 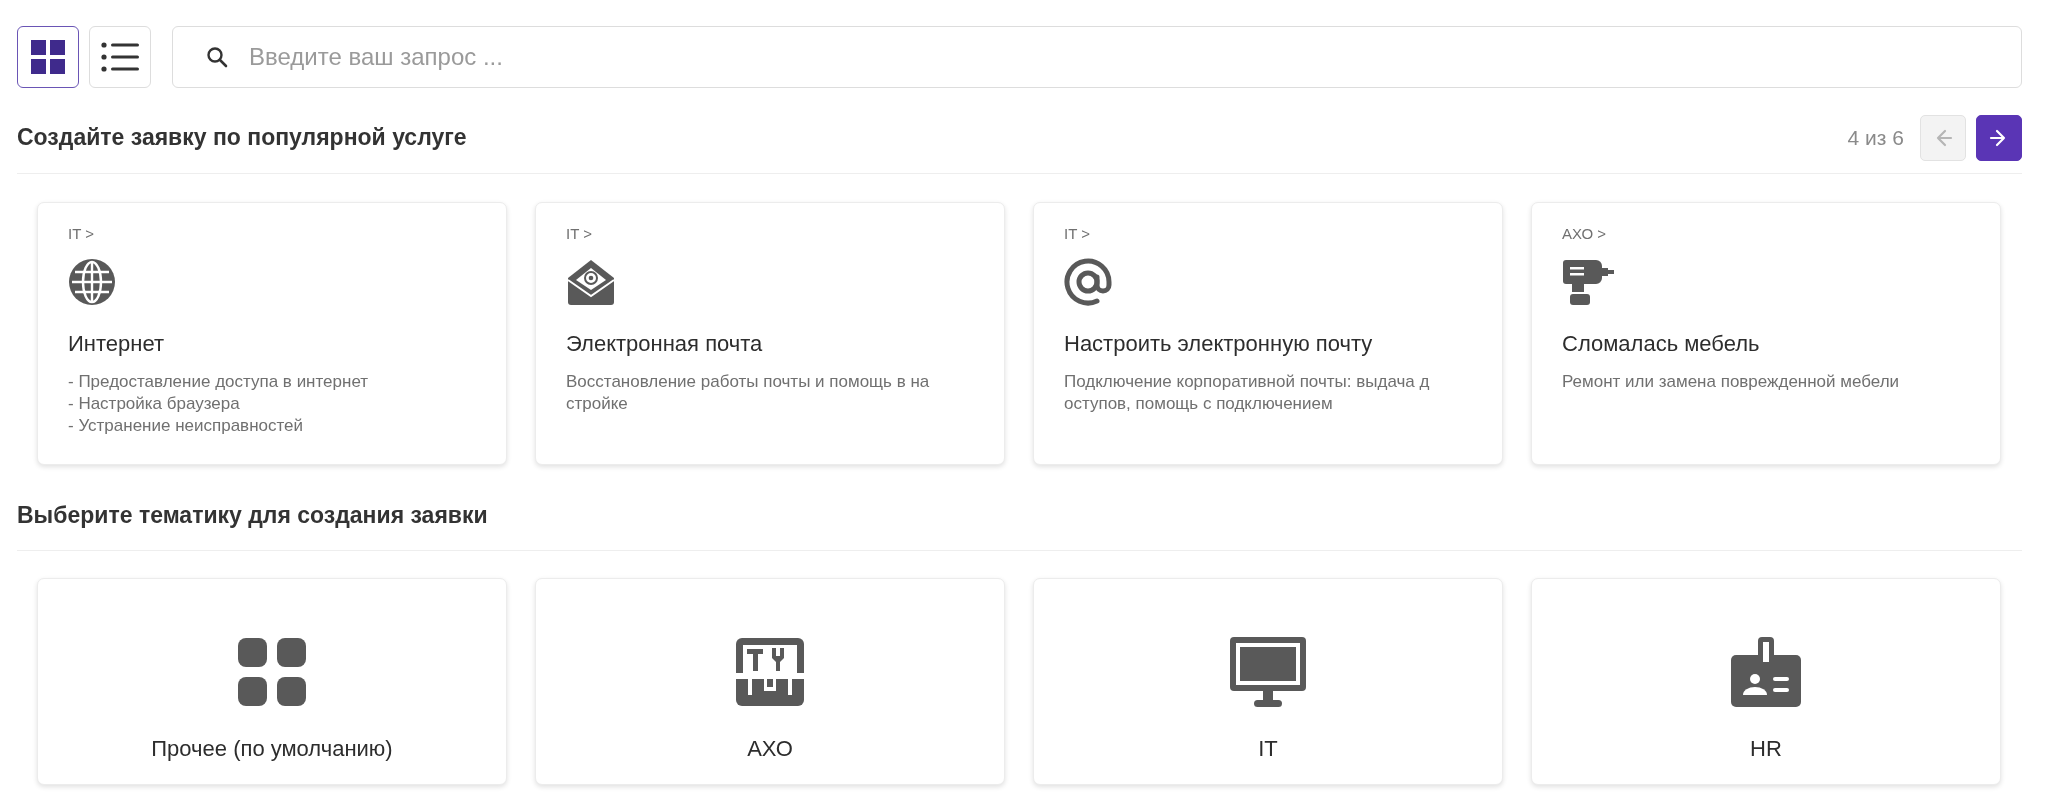 What do you see at coordinates (252, 515) in the screenshot?
I see `section-title: Выберите тематику для создания заявки` at bounding box center [252, 515].